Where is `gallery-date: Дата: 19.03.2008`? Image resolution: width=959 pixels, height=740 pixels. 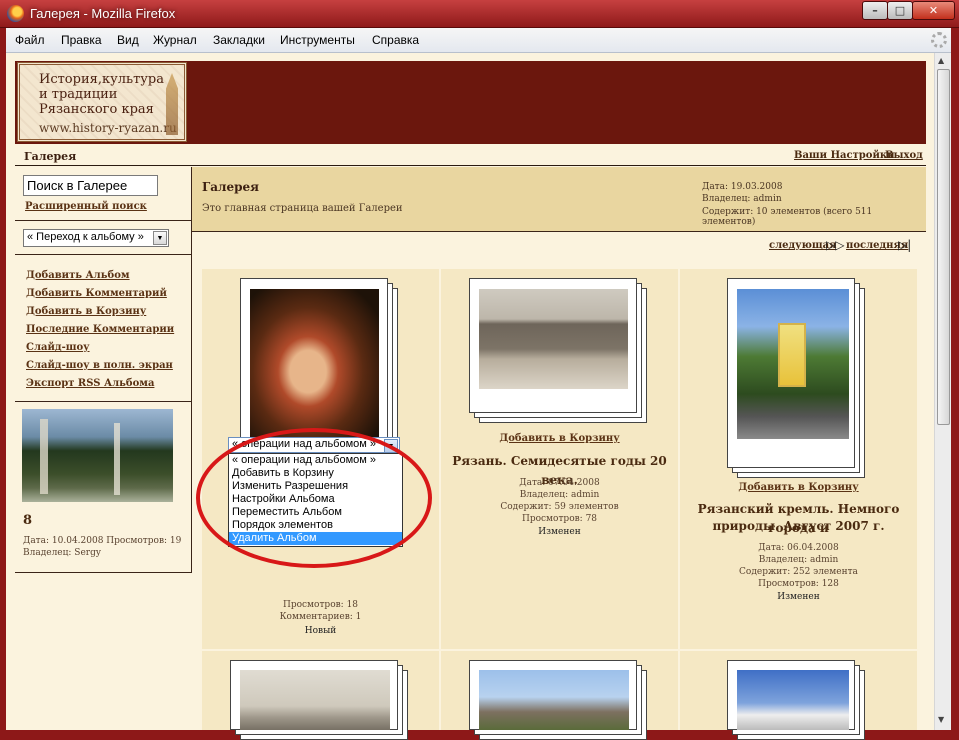
gallery-date: Дата: 19.03.2008 is located at coordinates (742, 187).